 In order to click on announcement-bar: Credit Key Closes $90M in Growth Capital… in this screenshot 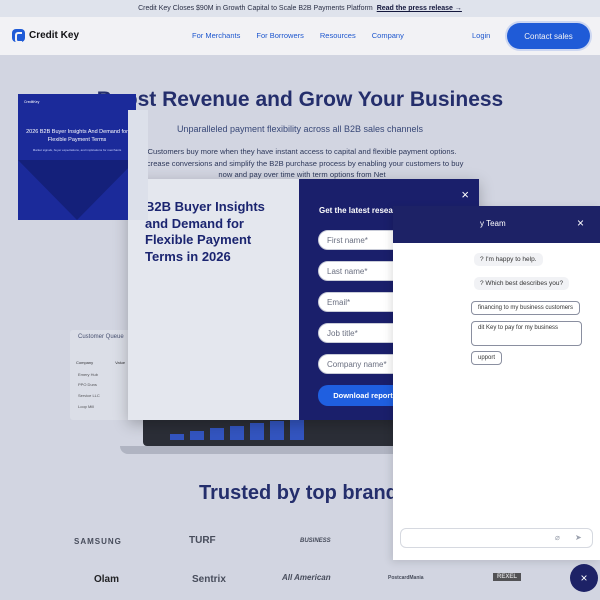, I will do `click(300, 8)`.